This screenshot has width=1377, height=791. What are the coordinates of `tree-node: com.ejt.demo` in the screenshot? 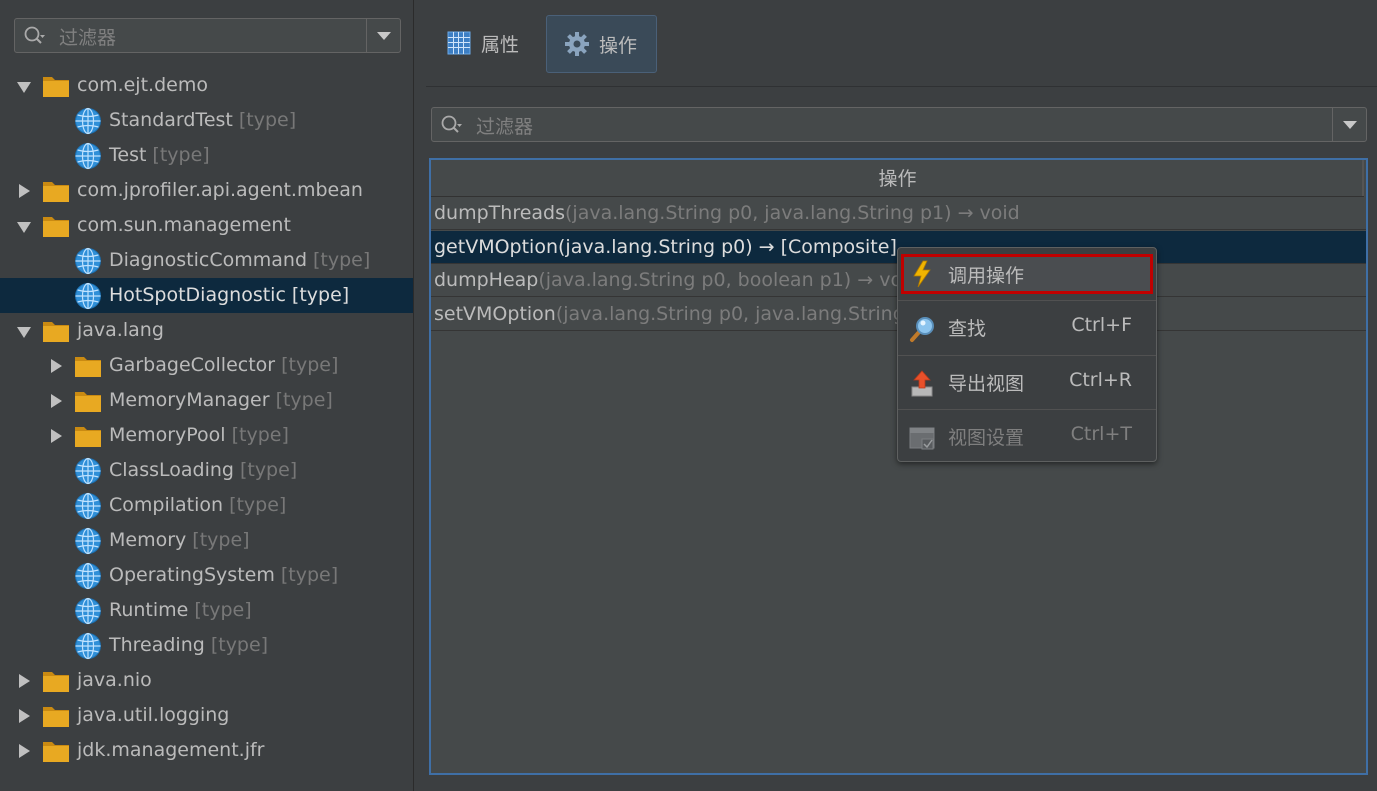 It's located at (206, 85).